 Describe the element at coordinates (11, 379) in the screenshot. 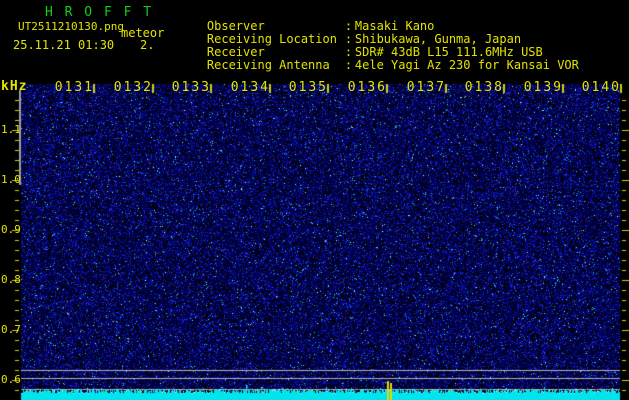

I see `freq-tick-label: 0.6` at that location.